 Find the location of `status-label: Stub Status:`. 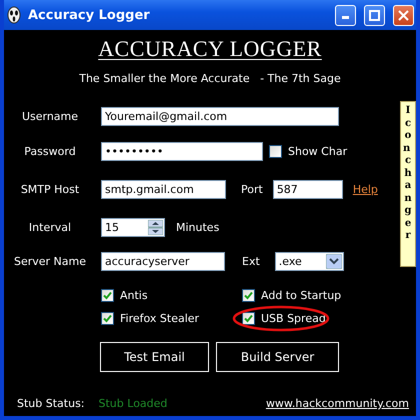

status-label: Stub Status: is located at coordinates (51, 403).